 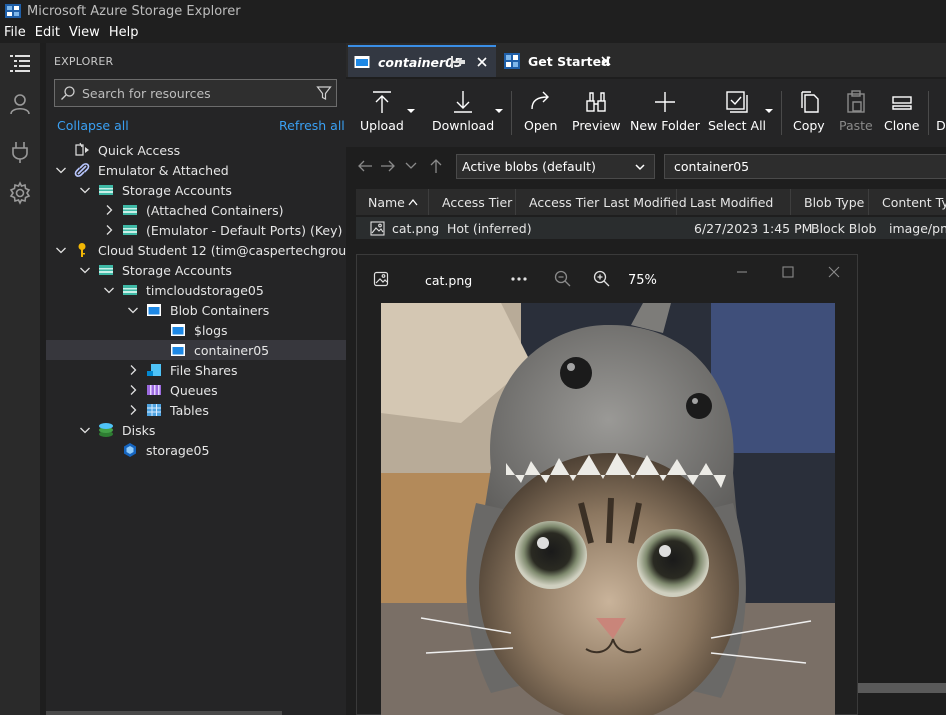 I want to click on tree-item-queues: Queues, so click(x=196, y=390).